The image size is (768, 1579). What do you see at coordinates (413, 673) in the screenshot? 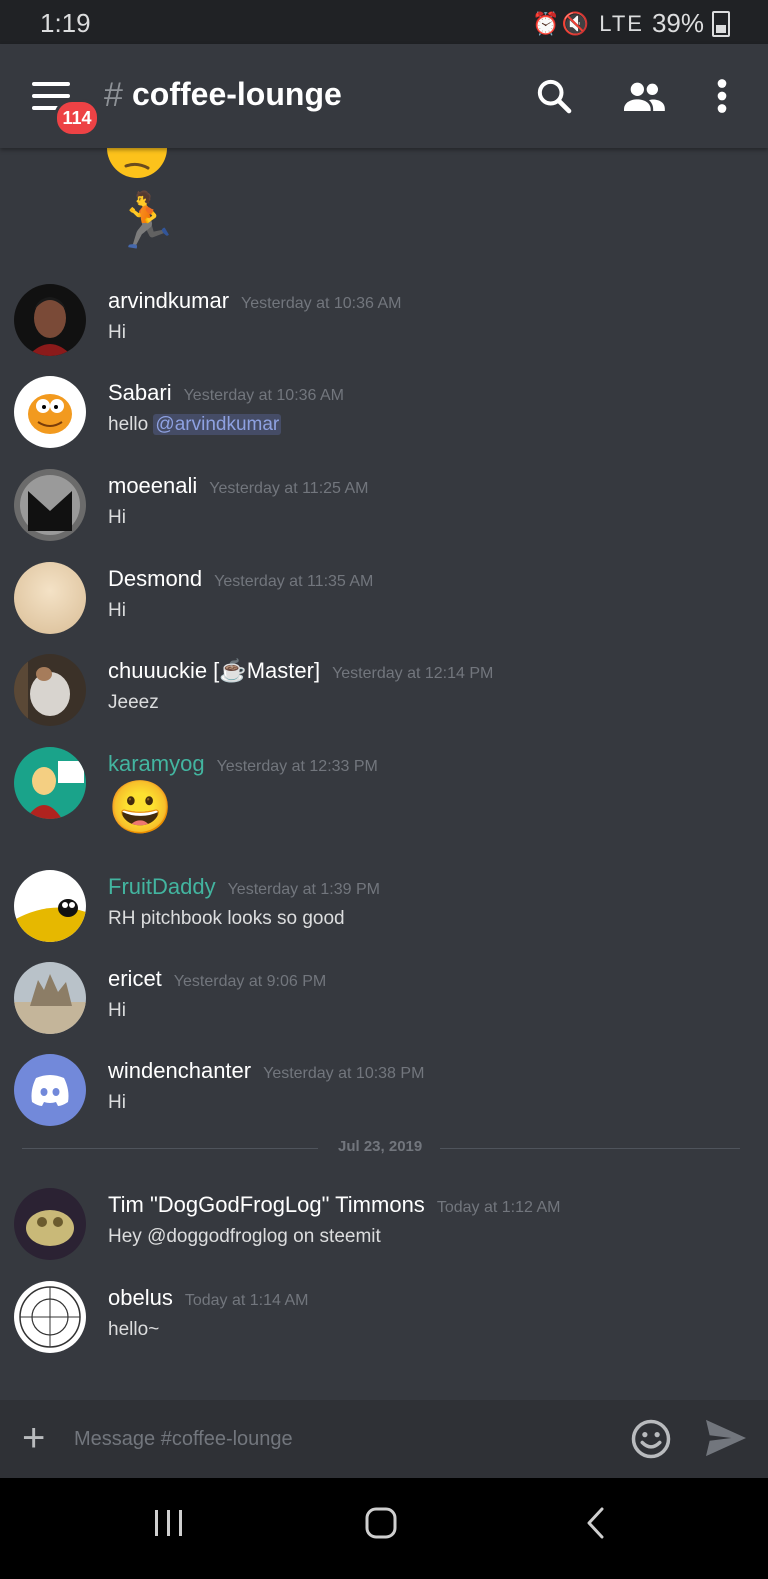
I see `timestamp: Yesterday at 12:14 PM` at bounding box center [413, 673].